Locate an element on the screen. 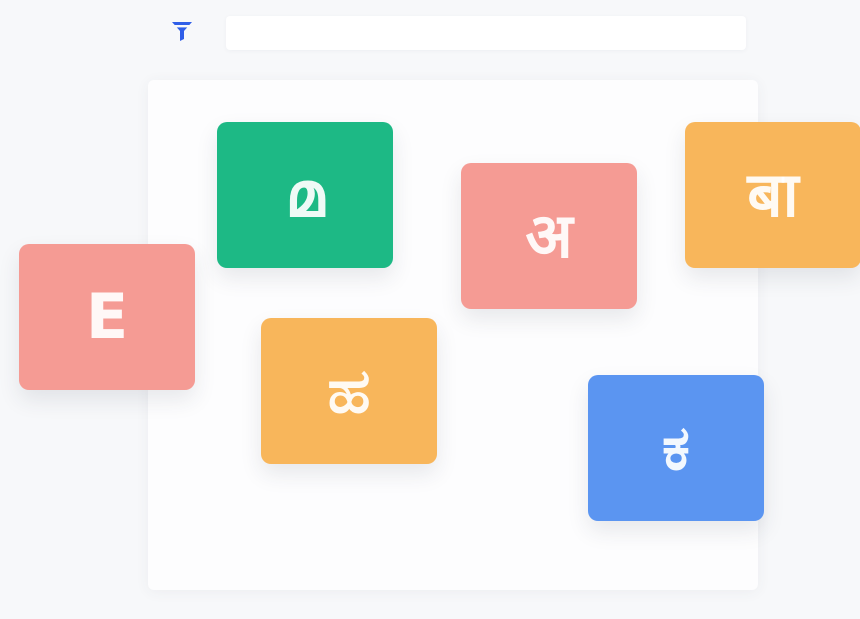  tile-glyph: बा is located at coordinates (773, 194).